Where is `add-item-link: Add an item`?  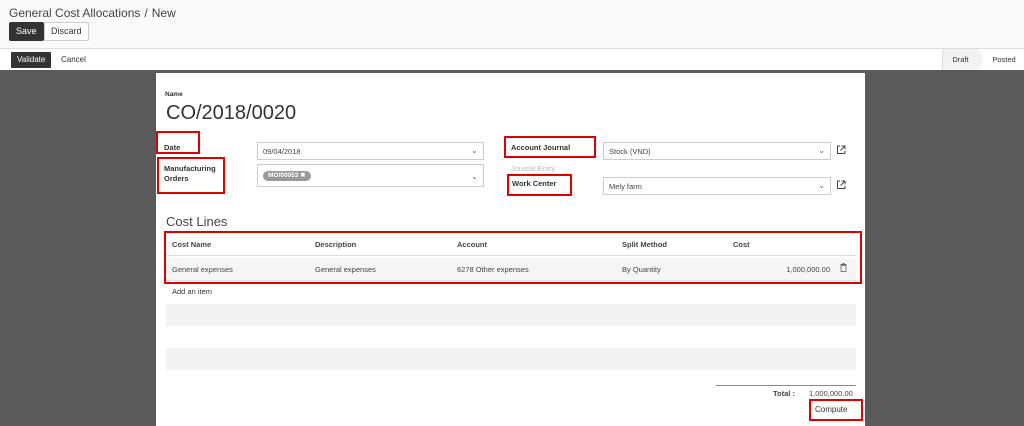 add-item-link: Add an item is located at coordinates (192, 291).